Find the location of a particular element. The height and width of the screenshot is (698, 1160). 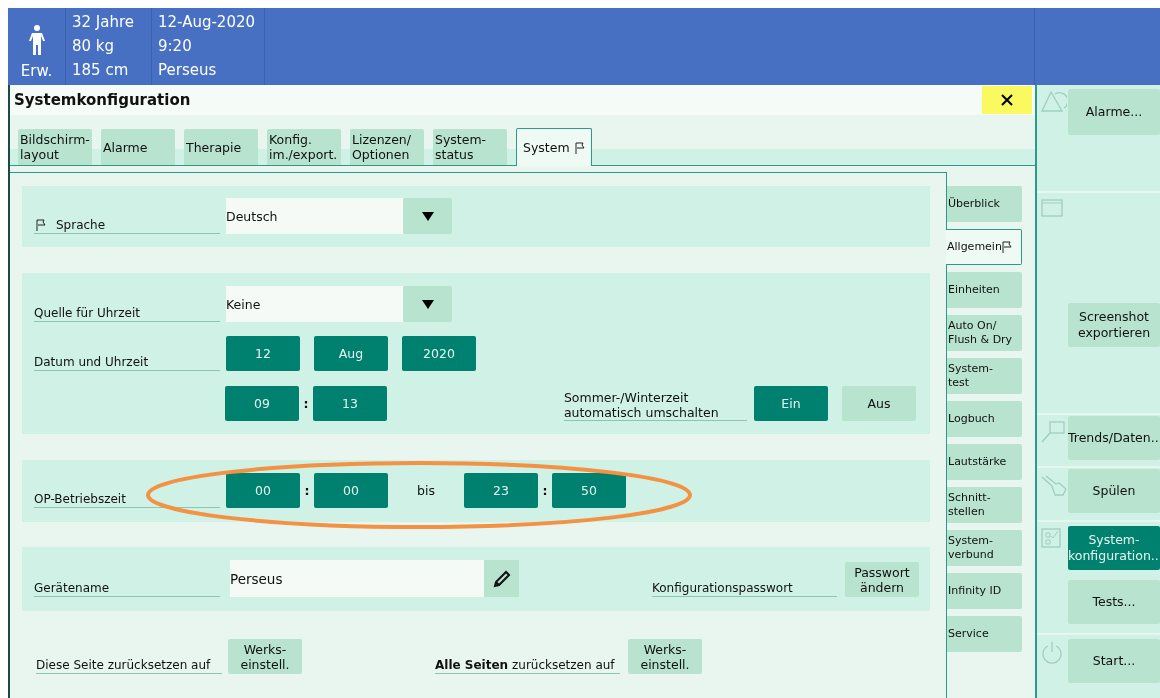

device-name-field: Perseus is located at coordinates (357, 578).